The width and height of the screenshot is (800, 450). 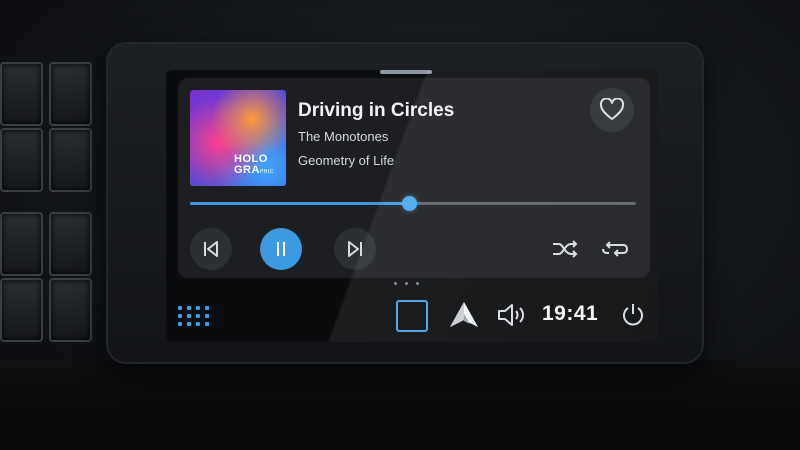 What do you see at coordinates (346, 160) in the screenshot?
I see `track-album: Geometry of Life` at bounding box center [346, 160].